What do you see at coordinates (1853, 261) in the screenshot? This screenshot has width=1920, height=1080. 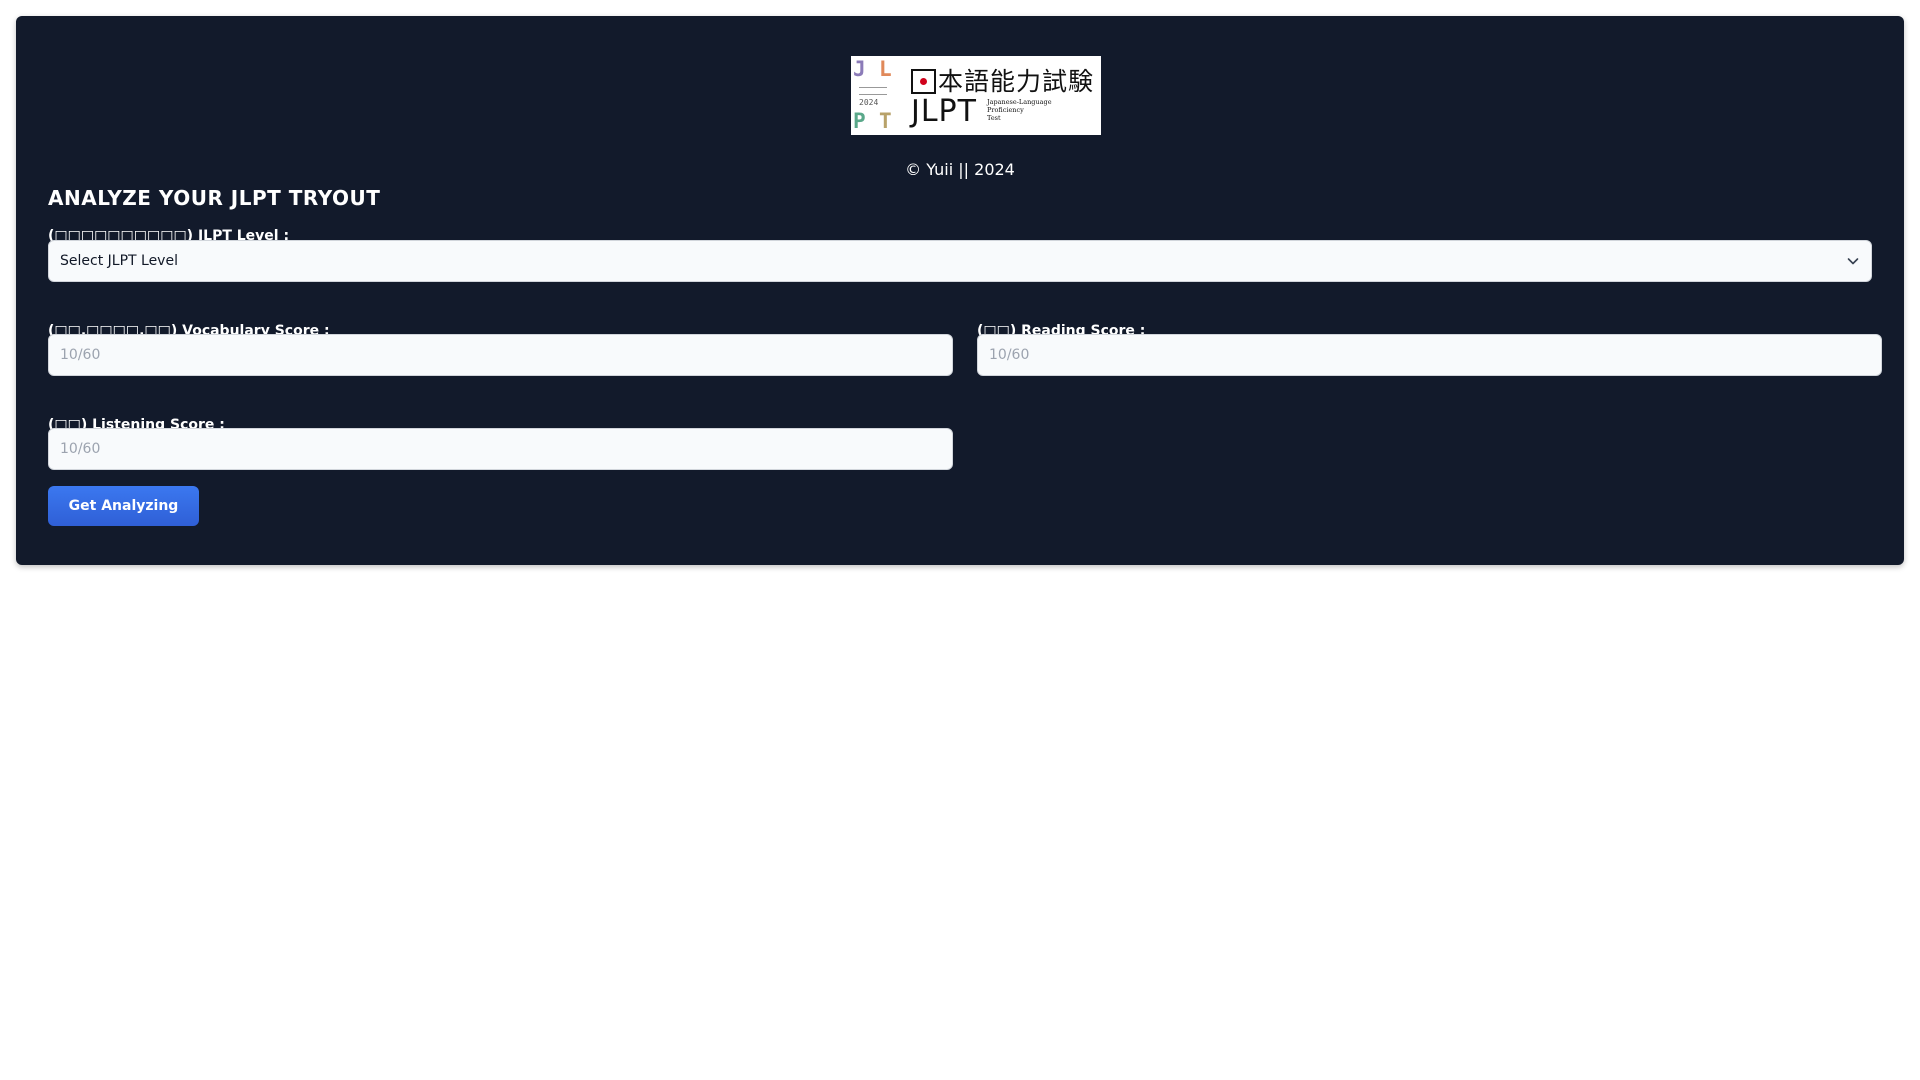 I see `chevron-down-icon` at bounding box center [1853, 261].